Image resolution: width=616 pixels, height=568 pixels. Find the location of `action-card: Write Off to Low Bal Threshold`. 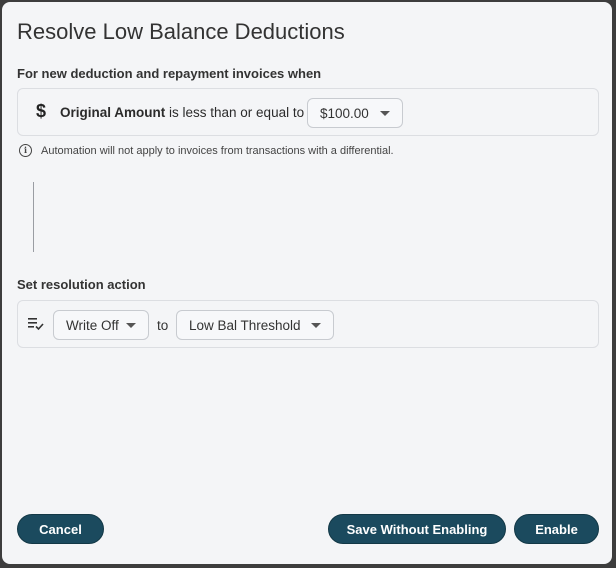

action-card: Write Off to Low Bal Threshold is located at coordinates (308, 324).